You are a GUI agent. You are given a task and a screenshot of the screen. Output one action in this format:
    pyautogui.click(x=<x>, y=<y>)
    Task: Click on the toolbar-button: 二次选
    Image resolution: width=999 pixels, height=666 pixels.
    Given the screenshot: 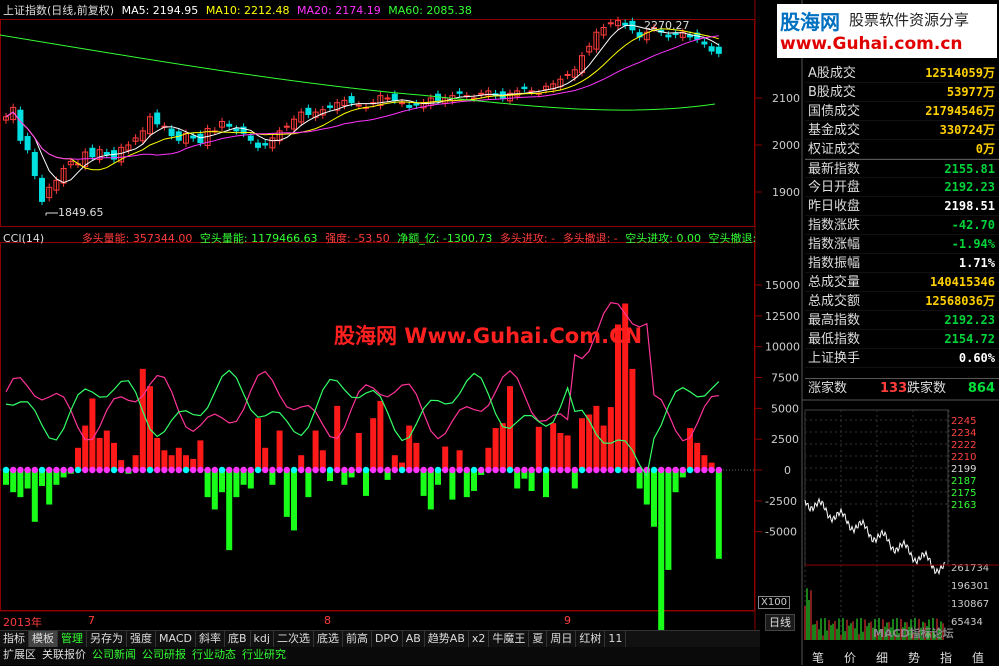 What is the action you would take?
    pyautogui.click(x=294, y=639)
    